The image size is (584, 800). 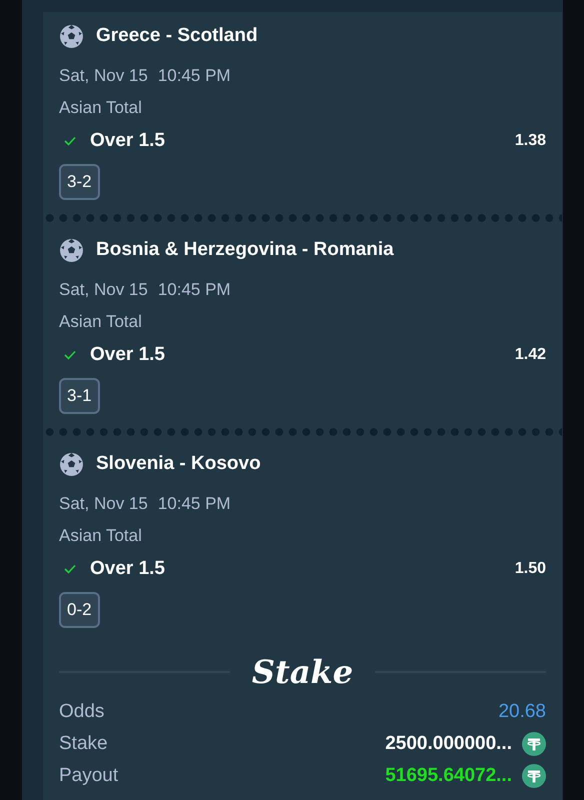 I want to click on summary-label: Payout, so click(x=89, y=776).